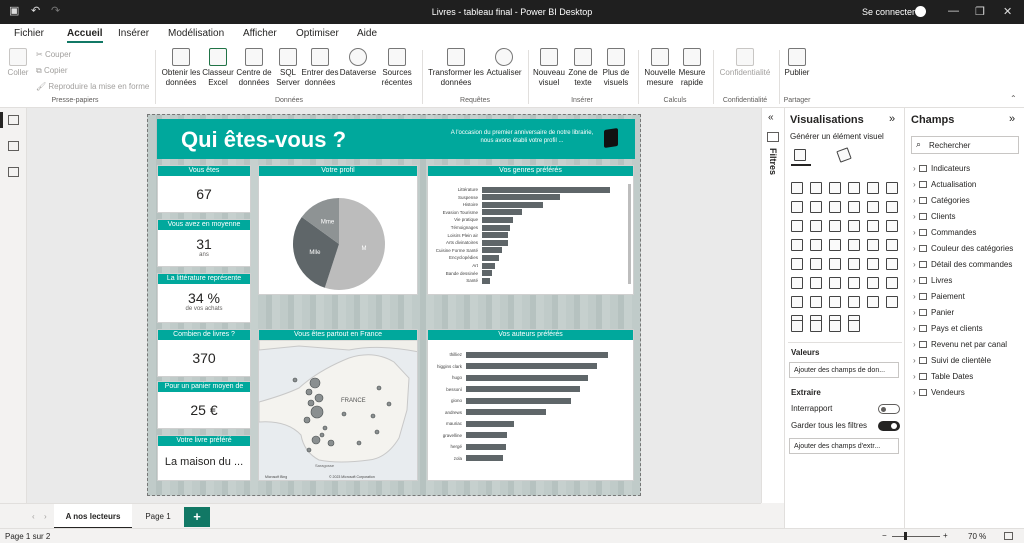 This screenshot has height=543, width=1024. What do you see at coordinates (692, 68) in the screenshot?
I see `quick-measure-button: Mesure rapide` at bounding box center [692, 68].